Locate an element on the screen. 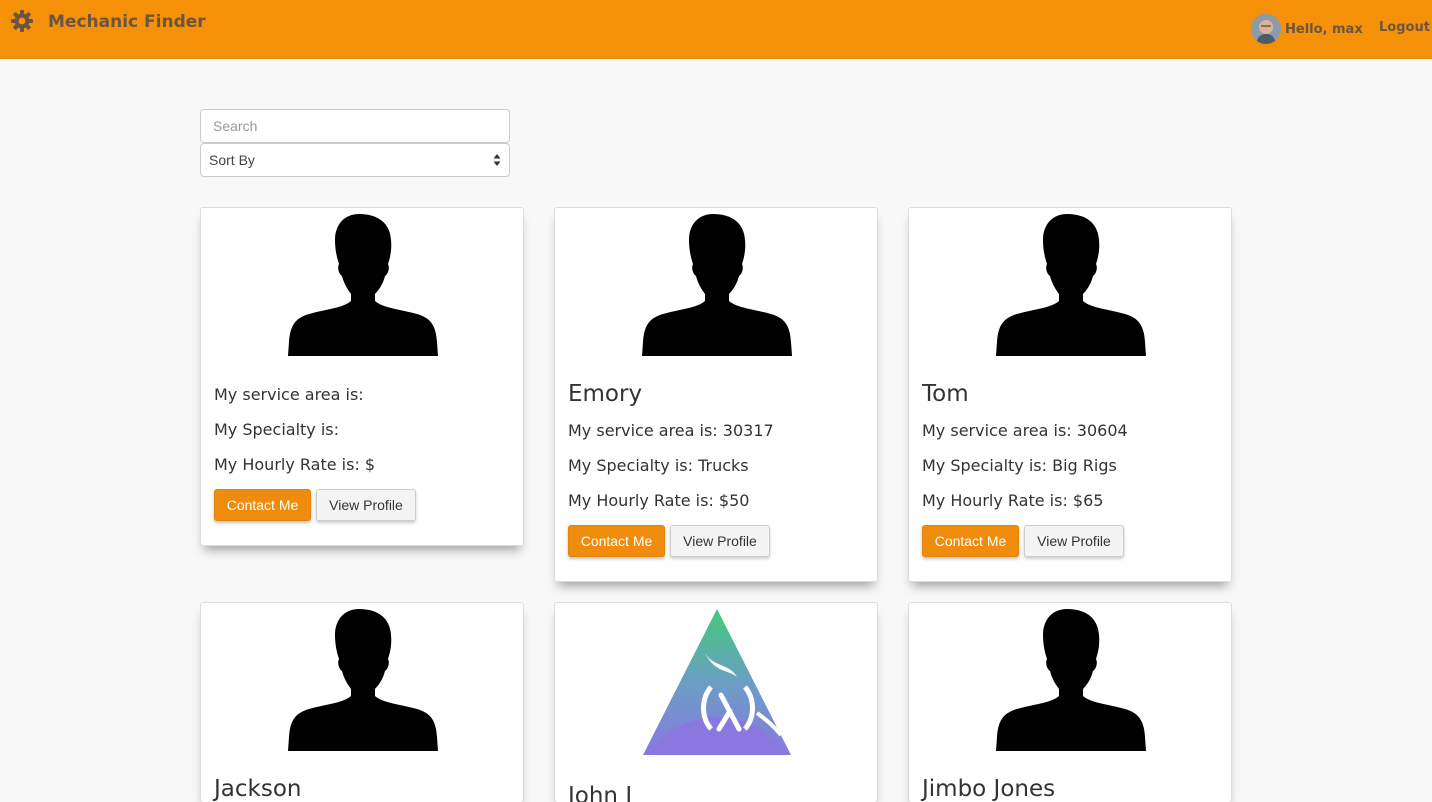 Image resolution: width=1432 pixels, height=802 pixels. hourly-rate-line: My Hourly Rate is: $65 is located at coordinates (1013, 500).